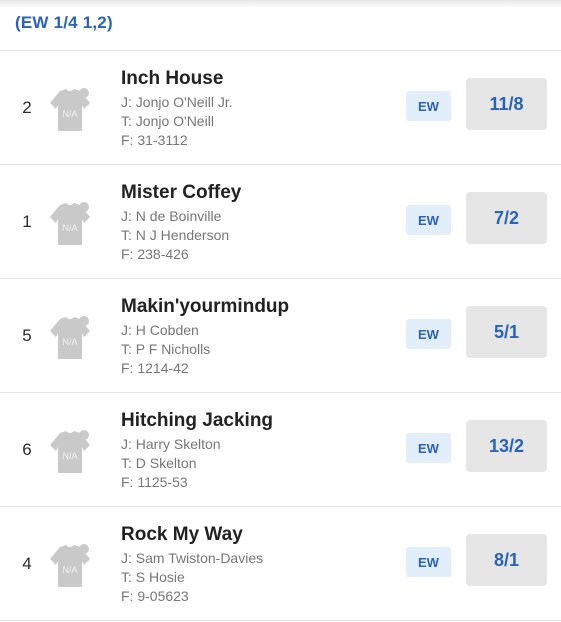 This screenshot has width=561, height=622. Describe the element at coordinates (172, 78) in the screenshot. I see `horse-name: Inch House` at that location.